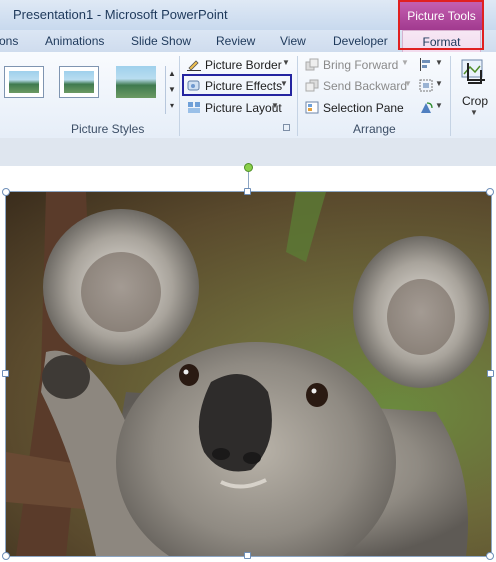 This screenshot has width=496, height=562. Describe the element at coordinates (353, 108) in the screenshot. I see `selection-pane-button: Selection Pane` at that location.